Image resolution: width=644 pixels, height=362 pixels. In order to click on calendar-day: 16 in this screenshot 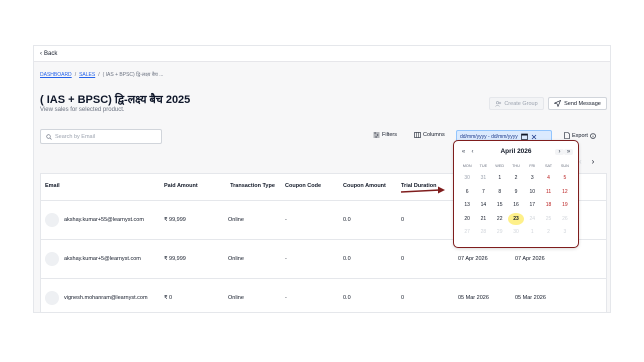, I will do `click(516, 205)`.